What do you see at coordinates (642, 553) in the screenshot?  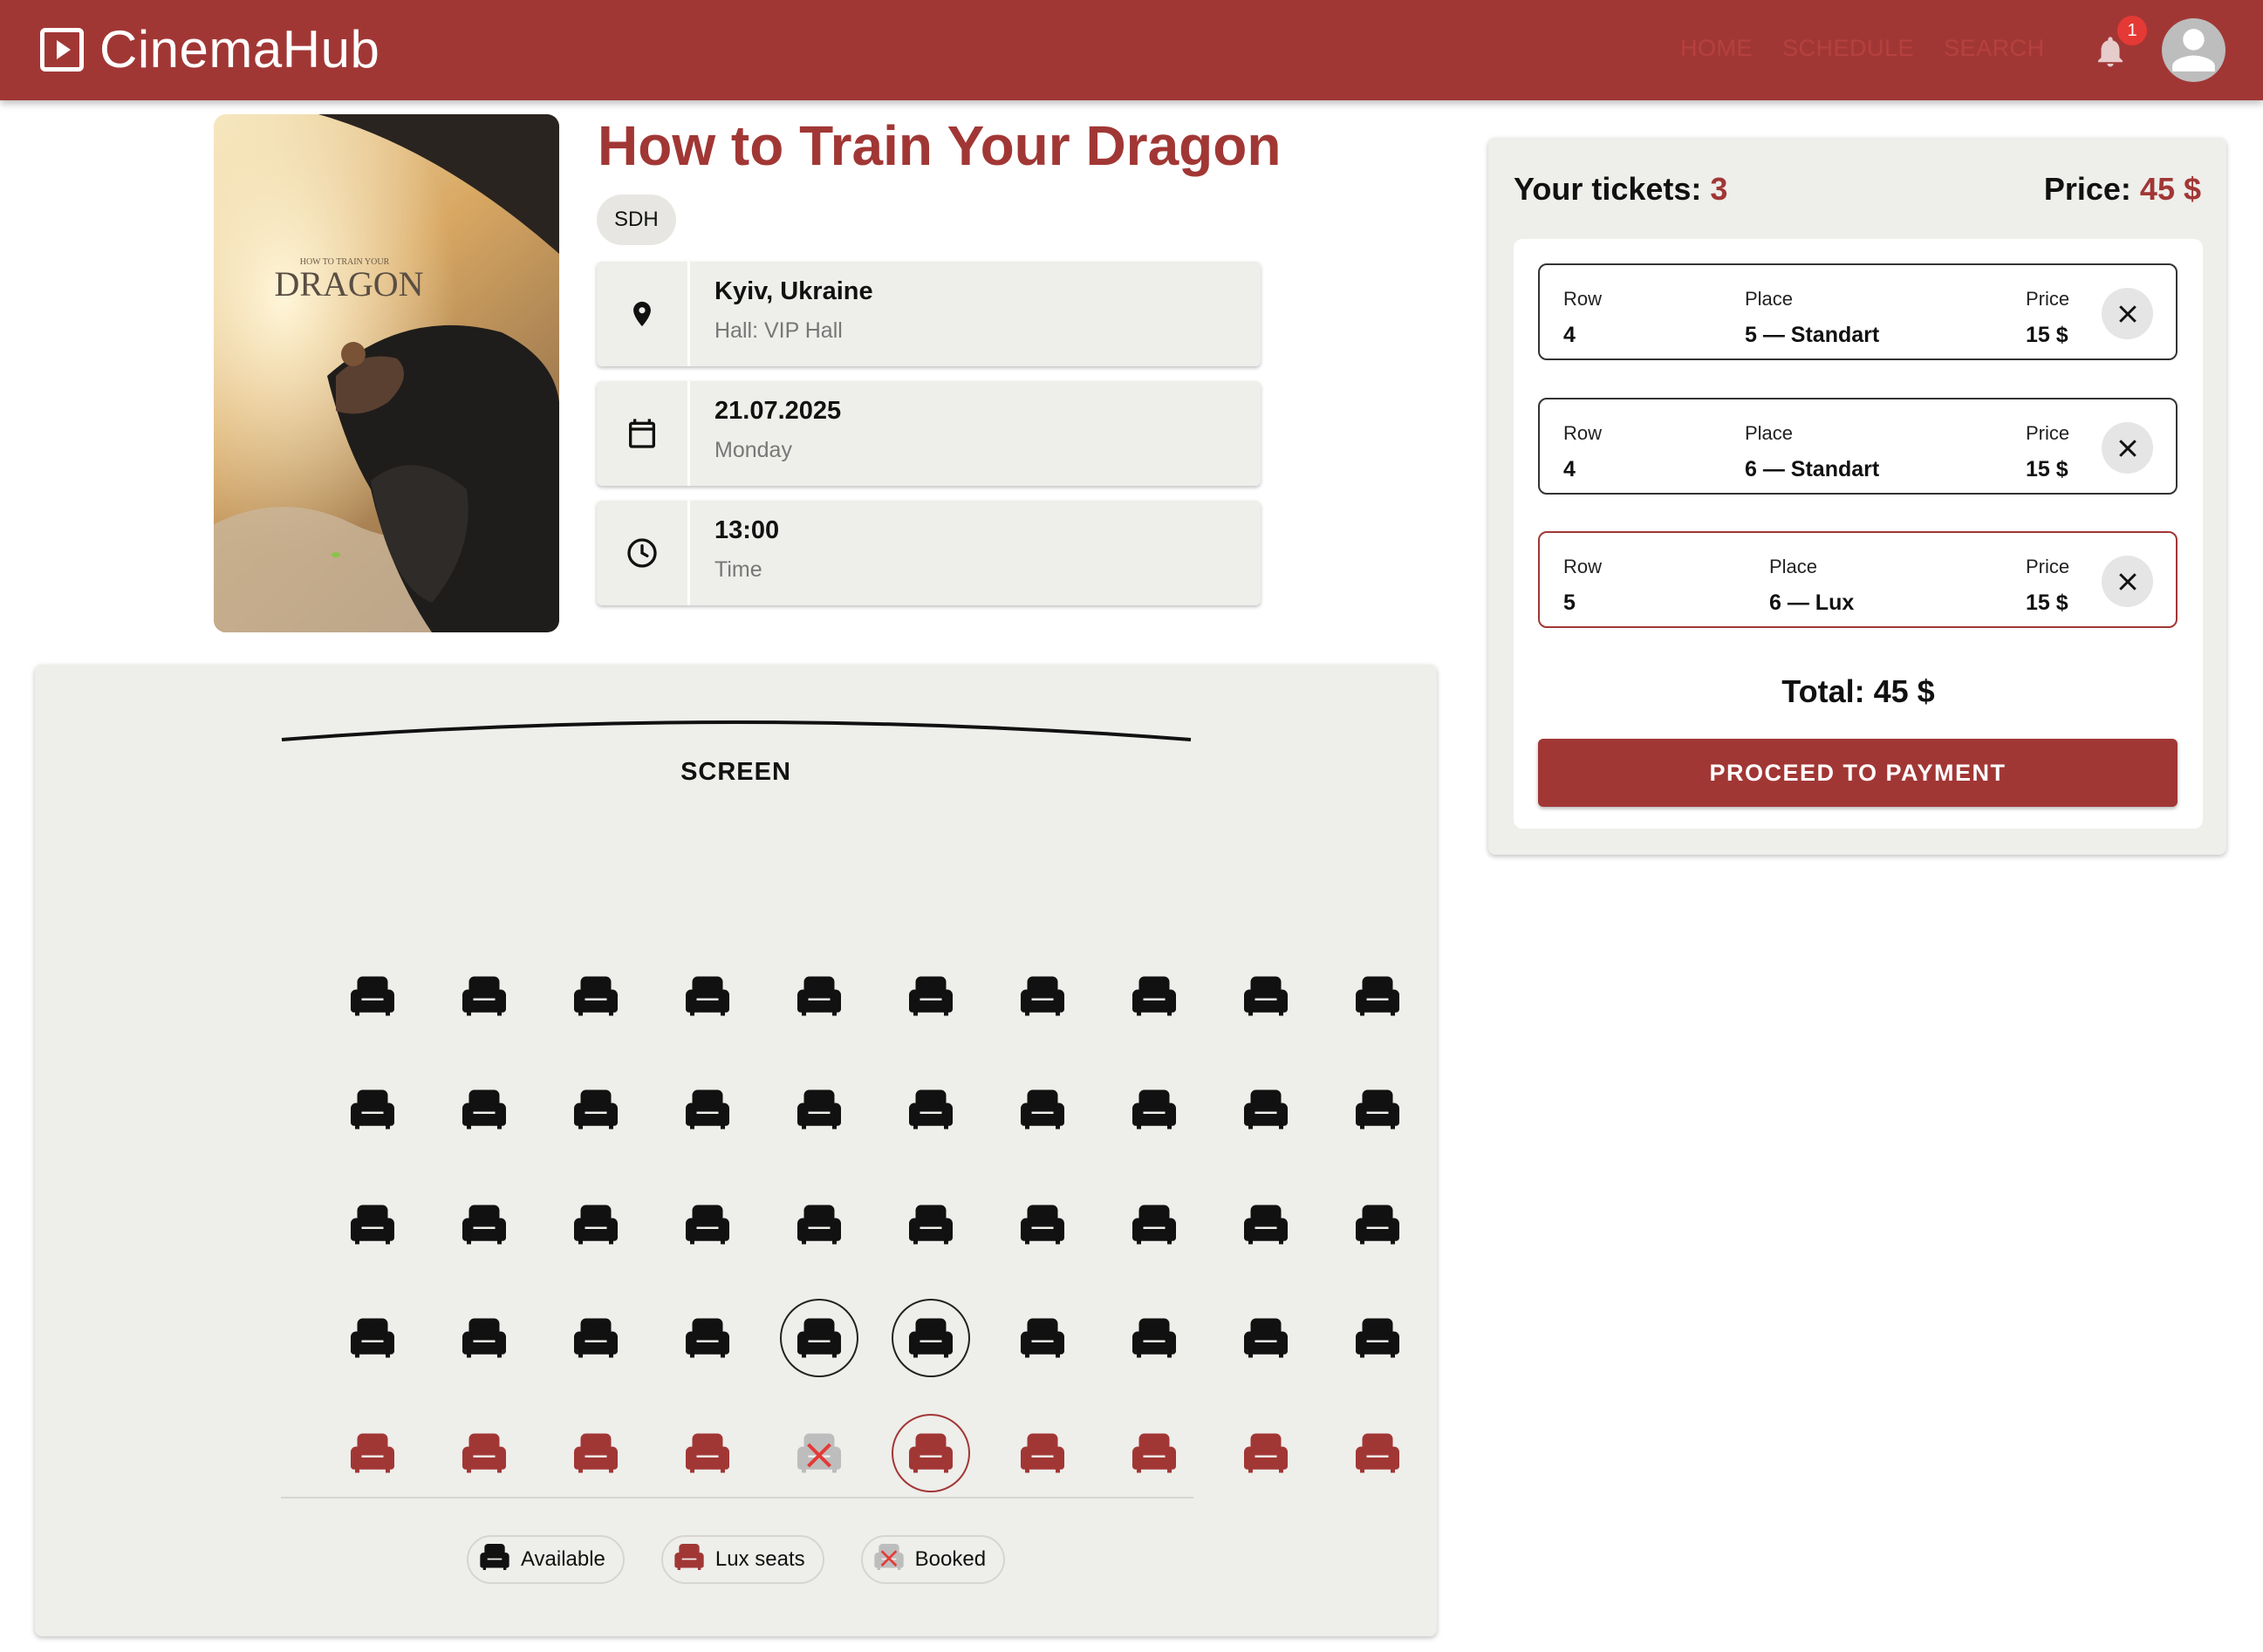 I see `clock-icon` at bounding box center [642, 553].